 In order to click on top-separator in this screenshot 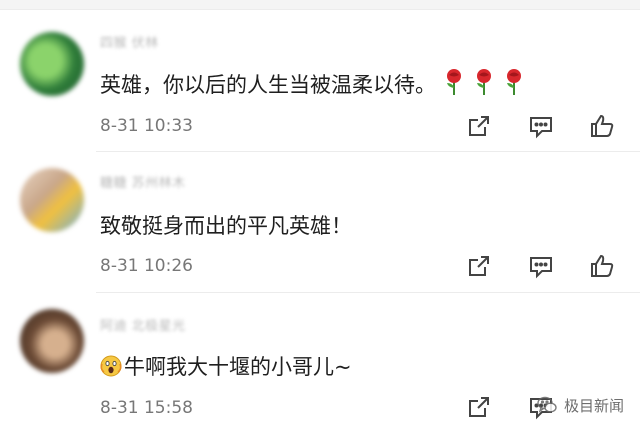, I will do `click(320, 5)`.